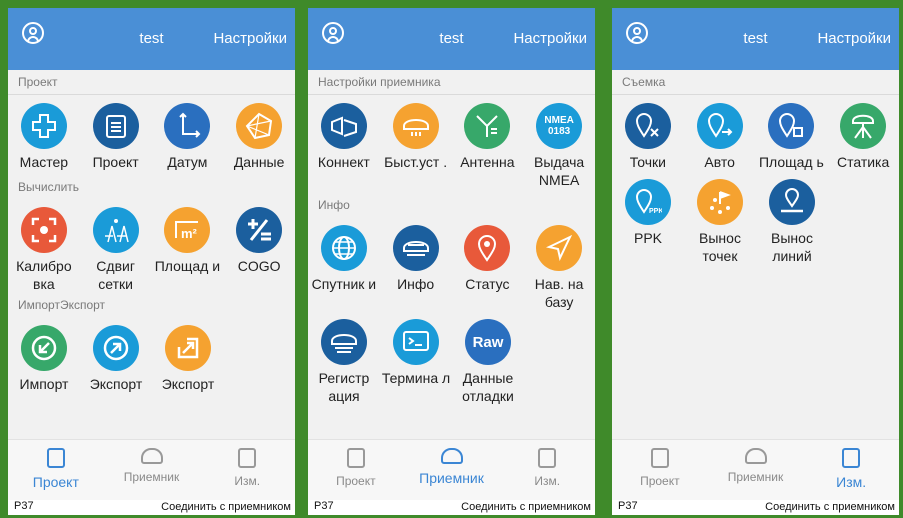  I want to click on terminal-icon, so click(416, 342).